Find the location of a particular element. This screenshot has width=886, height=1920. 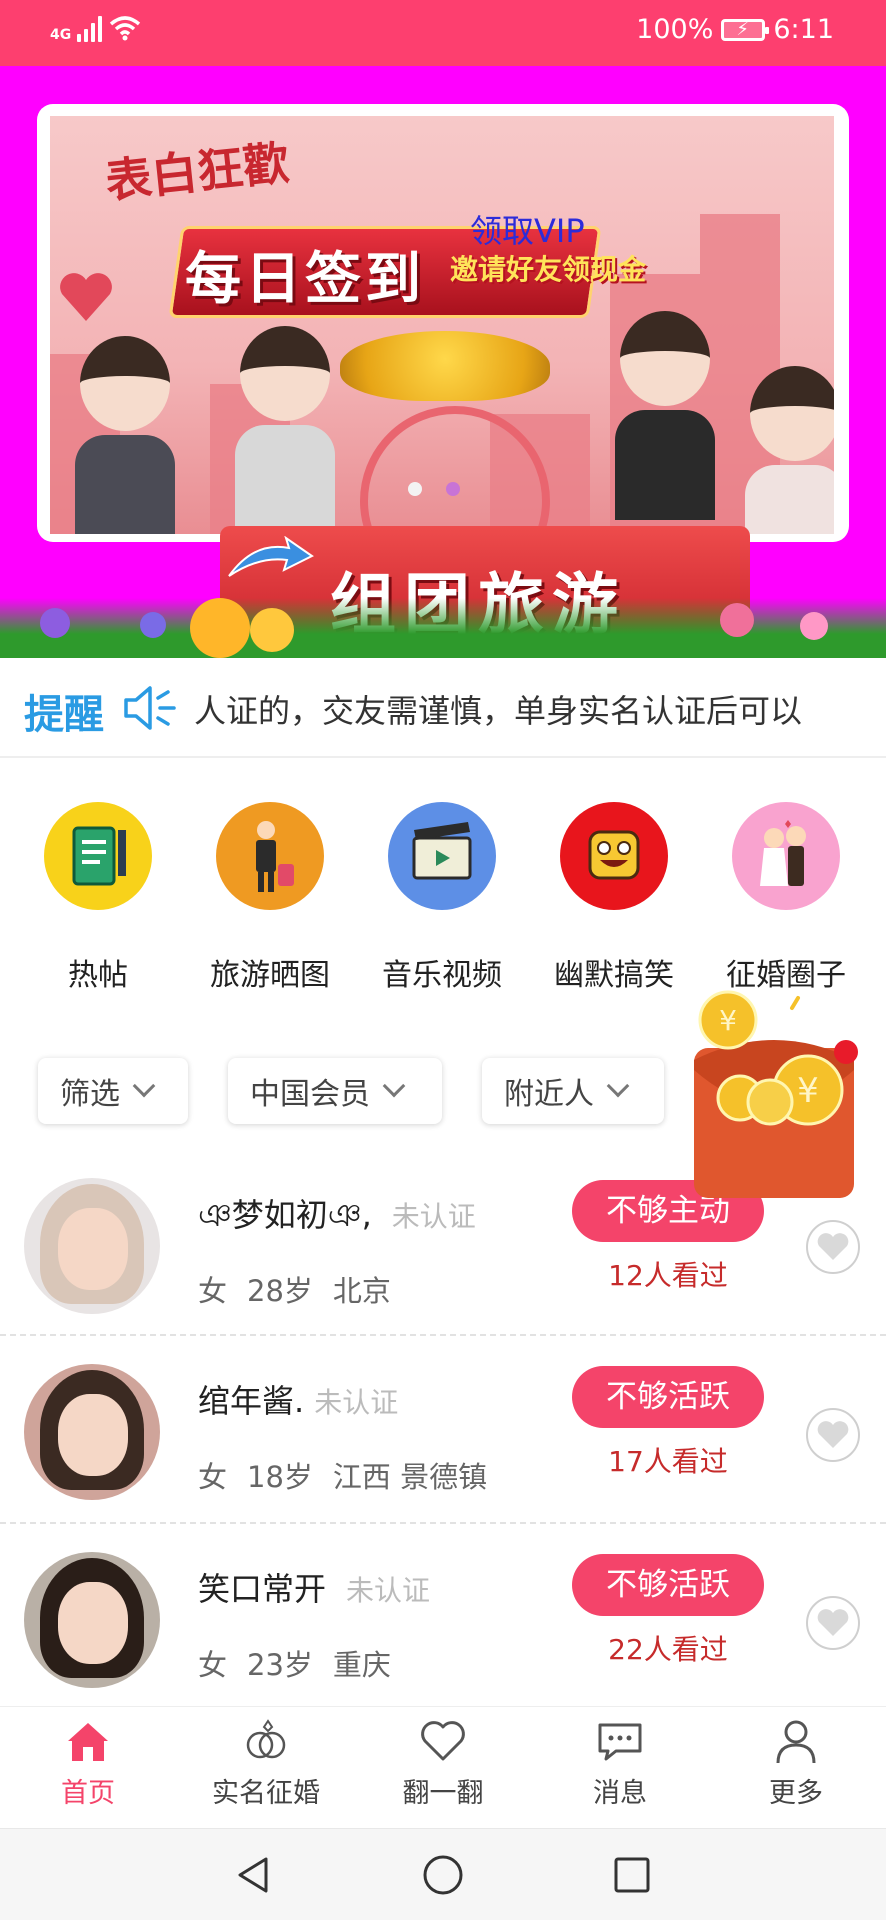

couple-icon is located at coordinates (786, 856).